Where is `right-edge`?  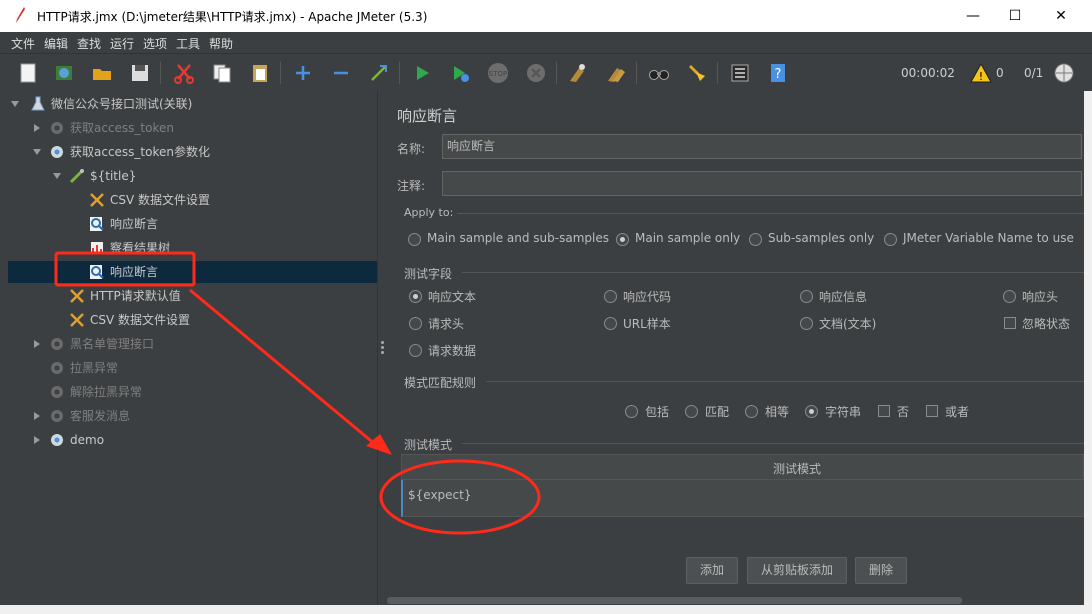 right-edge is located at coordinates (1088, 348).